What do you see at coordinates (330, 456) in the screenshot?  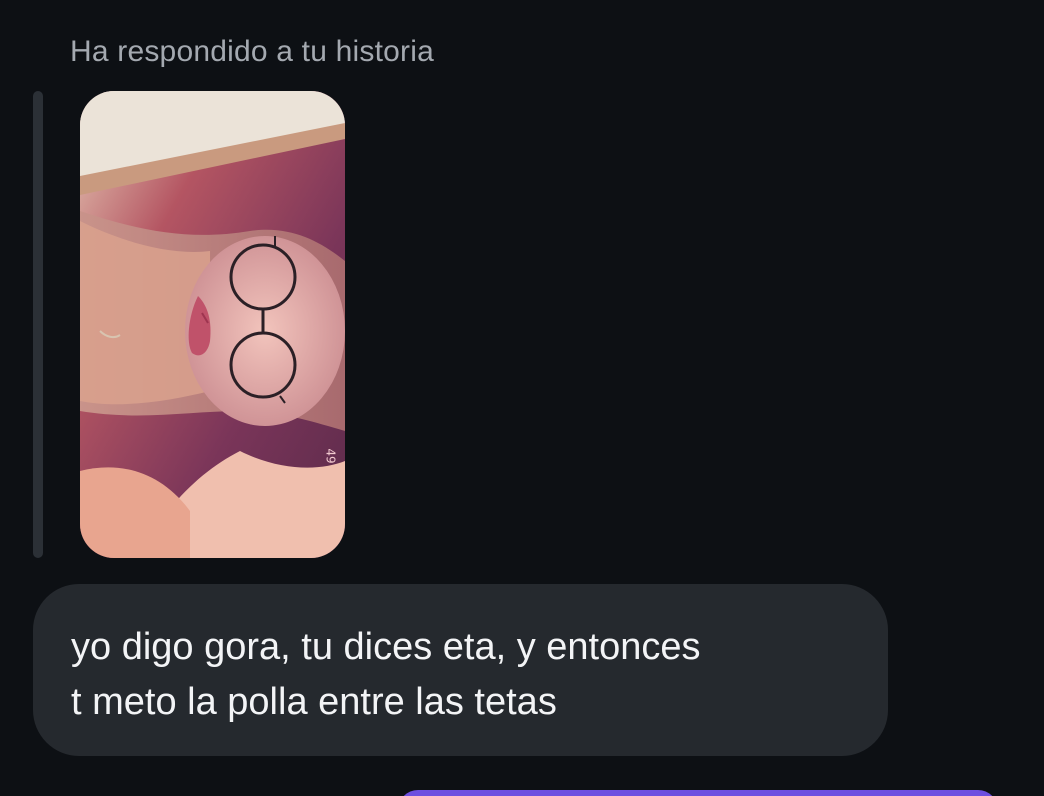 I see `story-counter: 49` at bounding box center [330, 456].